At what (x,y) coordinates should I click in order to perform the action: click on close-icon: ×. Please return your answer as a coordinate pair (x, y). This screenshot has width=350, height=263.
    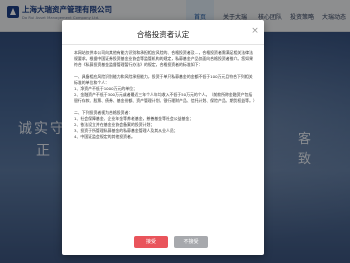
    Looking at the image, I should click on (255, 31).